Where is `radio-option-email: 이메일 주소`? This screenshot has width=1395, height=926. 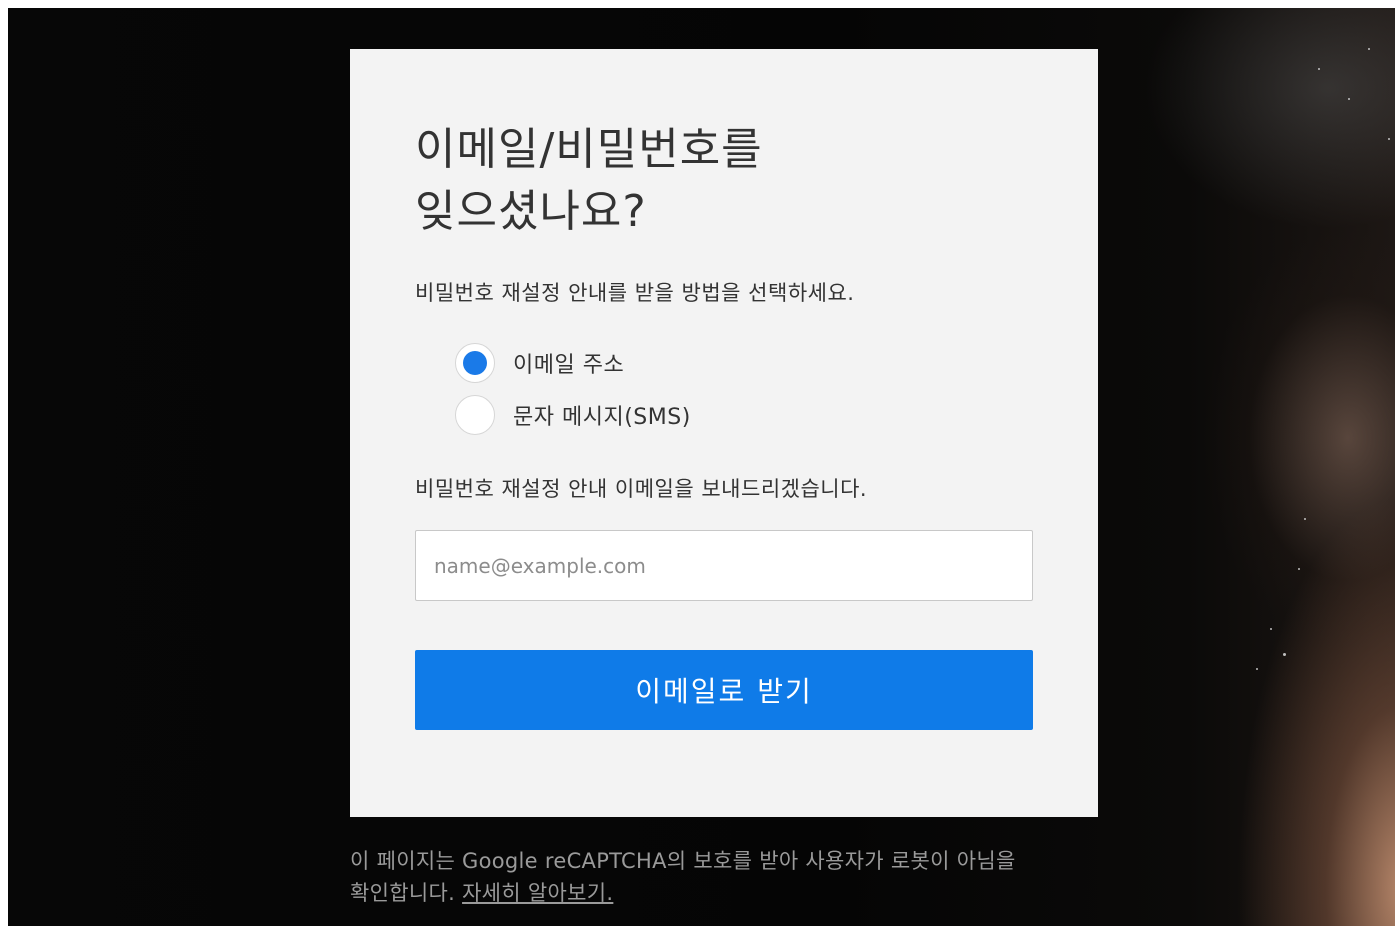 radio-option-email: 이메일 주소 is located at coordinates (744, 363).